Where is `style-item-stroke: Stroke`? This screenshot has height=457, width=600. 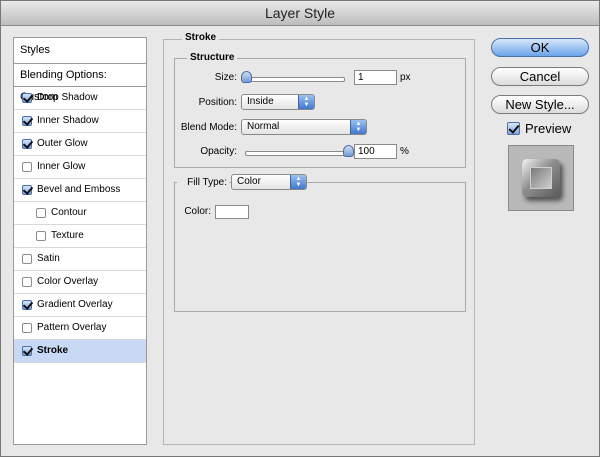 style-item-stroke: Stroke is located at coordinates (80, 351).